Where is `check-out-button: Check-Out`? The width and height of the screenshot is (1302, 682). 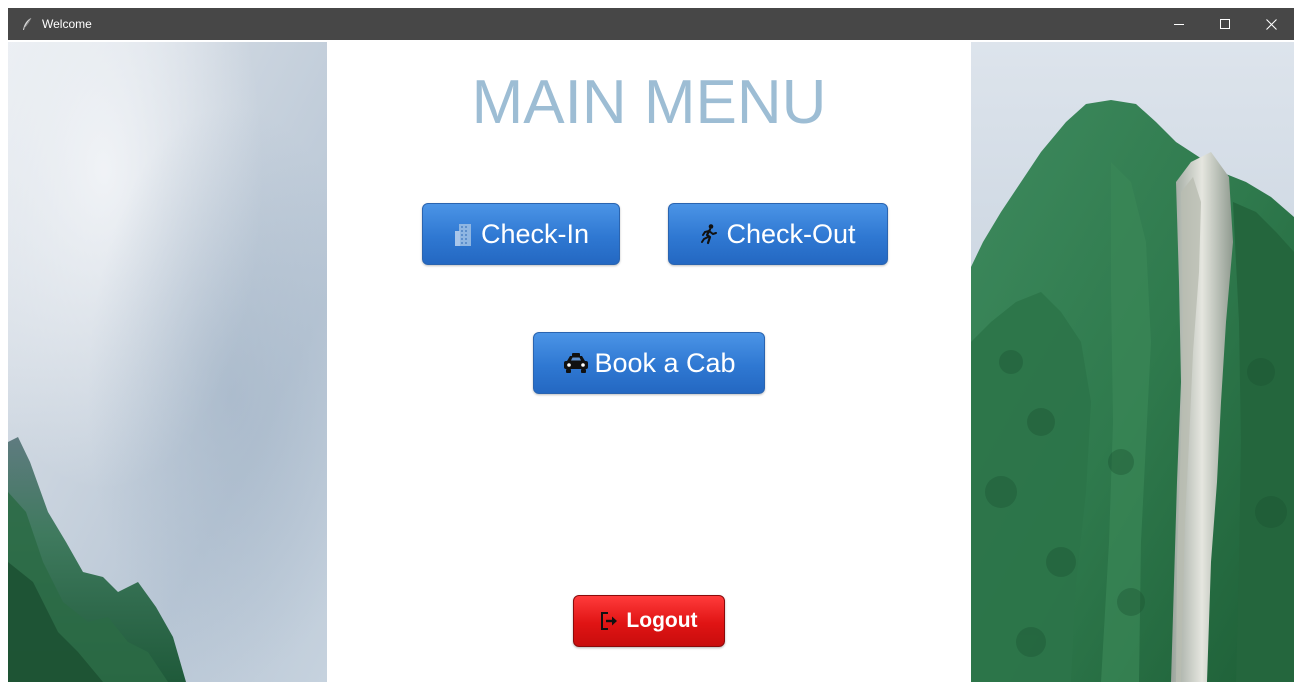
check-out-button: Check-Out is located at coordinates (778, 234).